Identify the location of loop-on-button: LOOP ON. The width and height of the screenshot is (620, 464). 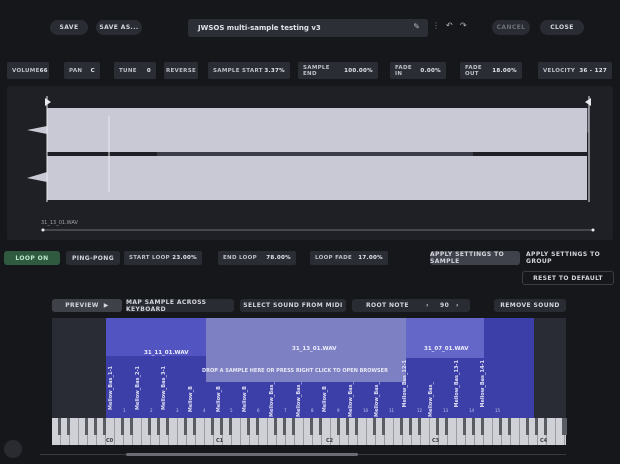
(32, 258).